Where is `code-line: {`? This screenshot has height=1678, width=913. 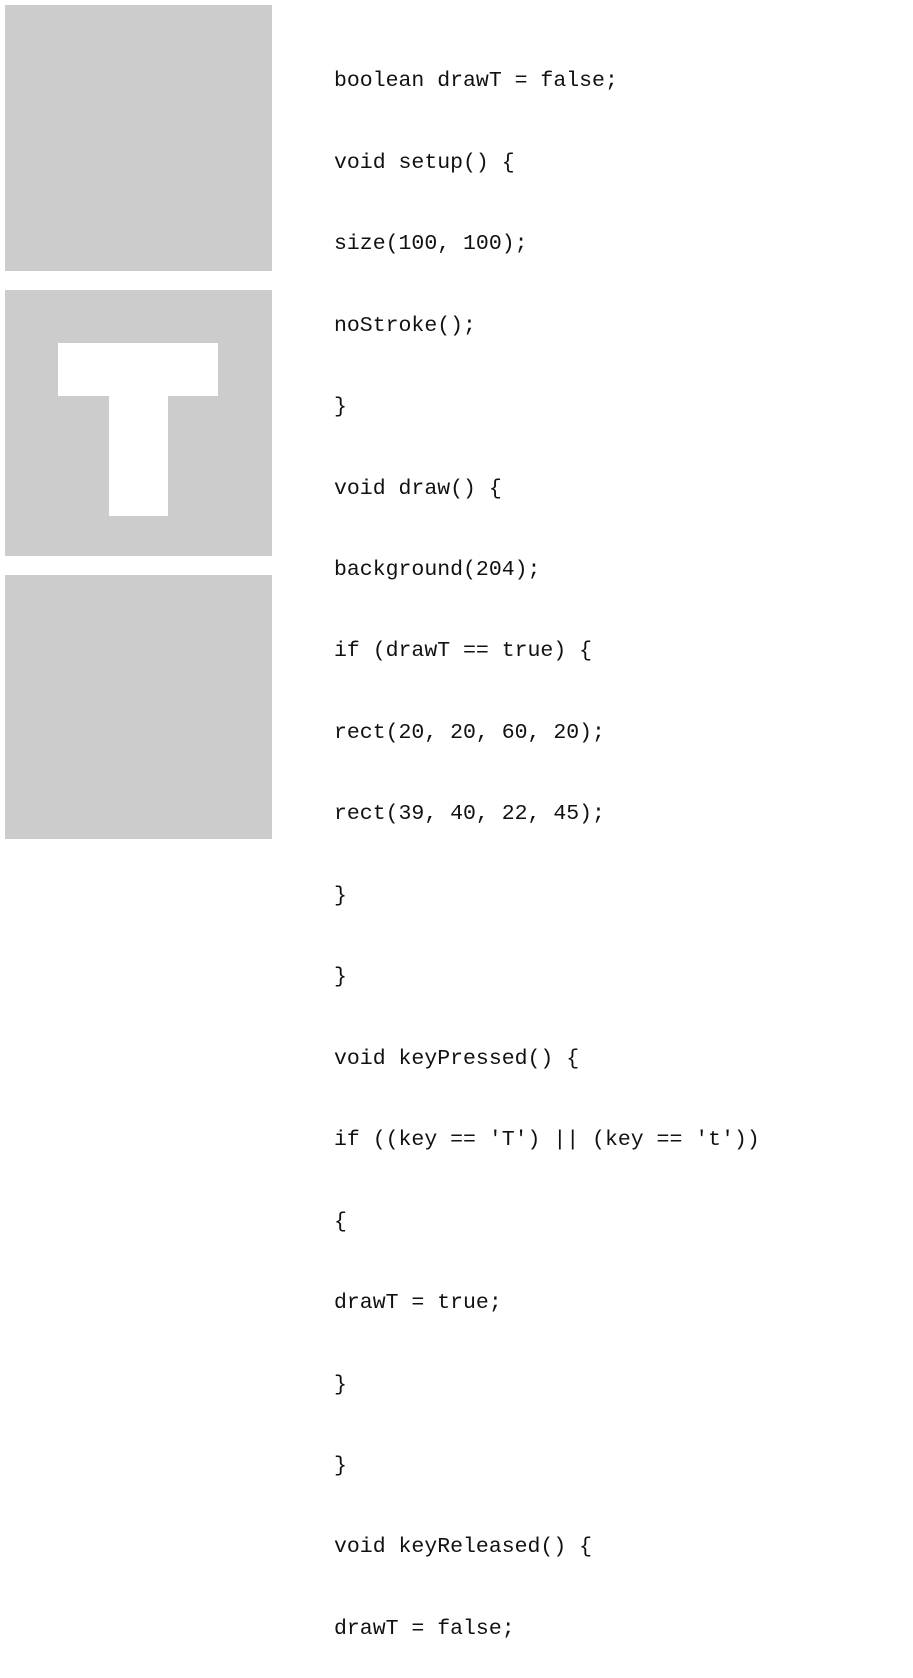
code-line: { is located at coordinates (340, 1221).